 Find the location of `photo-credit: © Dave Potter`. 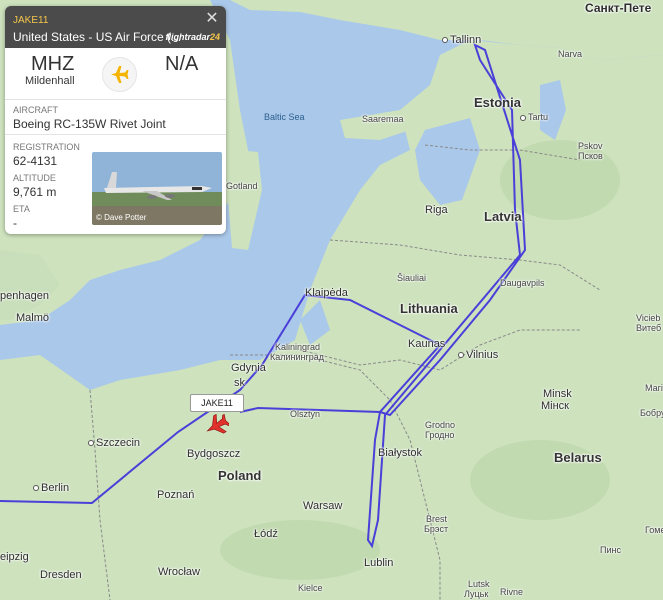

photo-credit: © Dave Potter is located at coordinates (121, 217).